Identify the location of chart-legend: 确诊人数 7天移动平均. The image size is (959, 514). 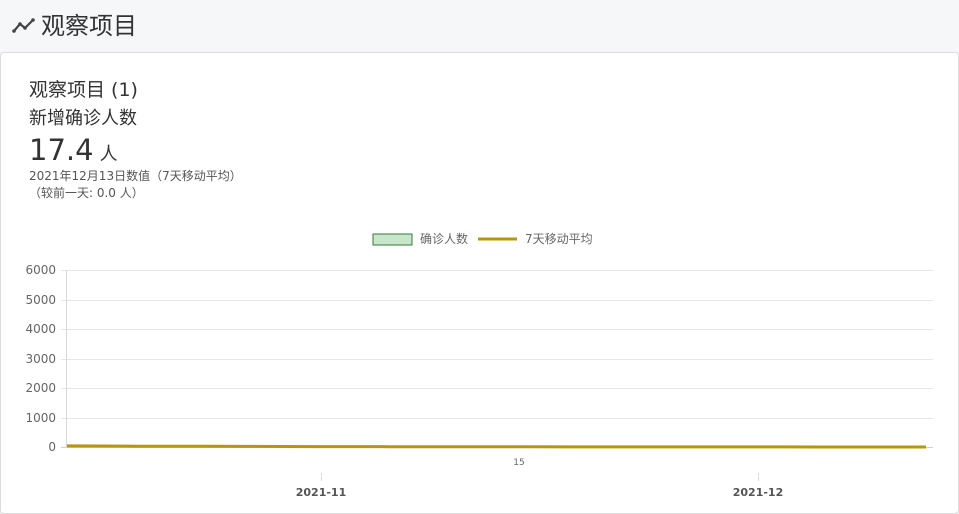
(482, 238).